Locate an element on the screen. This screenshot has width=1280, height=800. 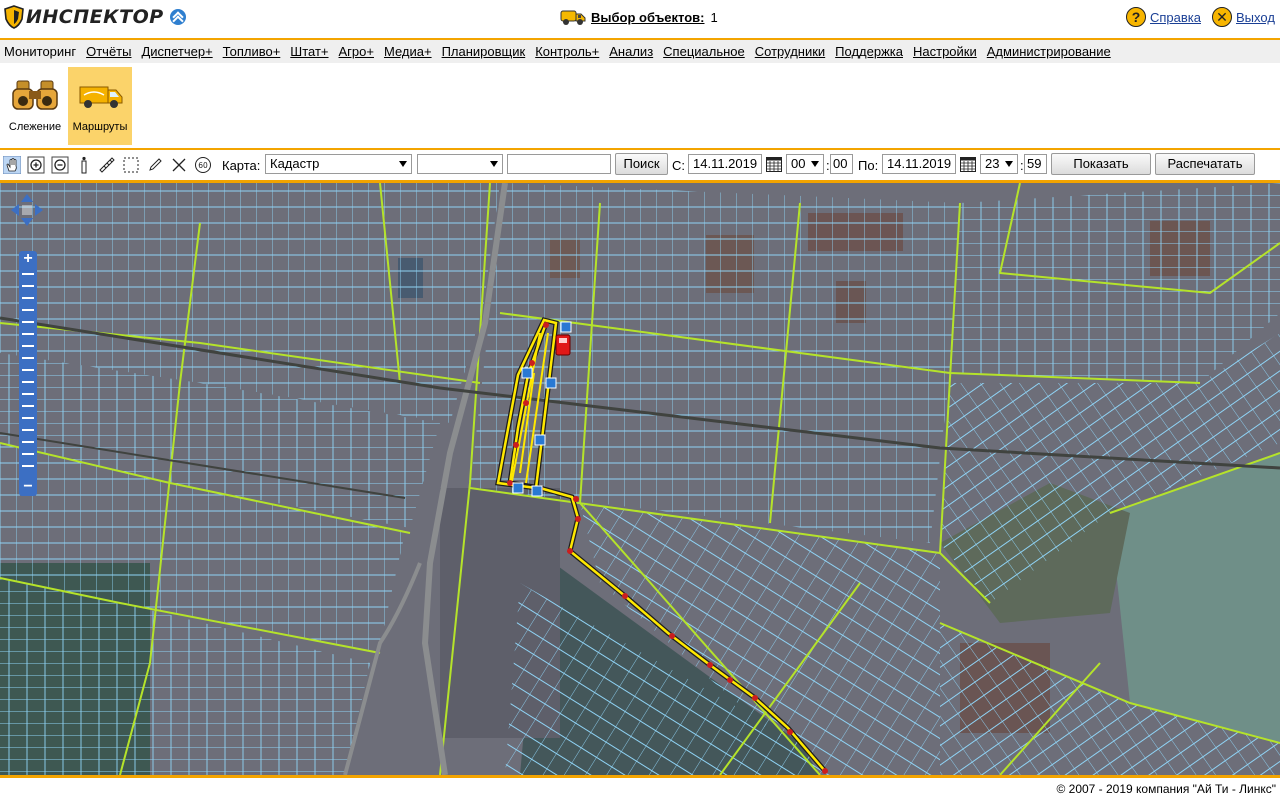
menu-item-planner: Планировщик is located at coordinates (484, 51).